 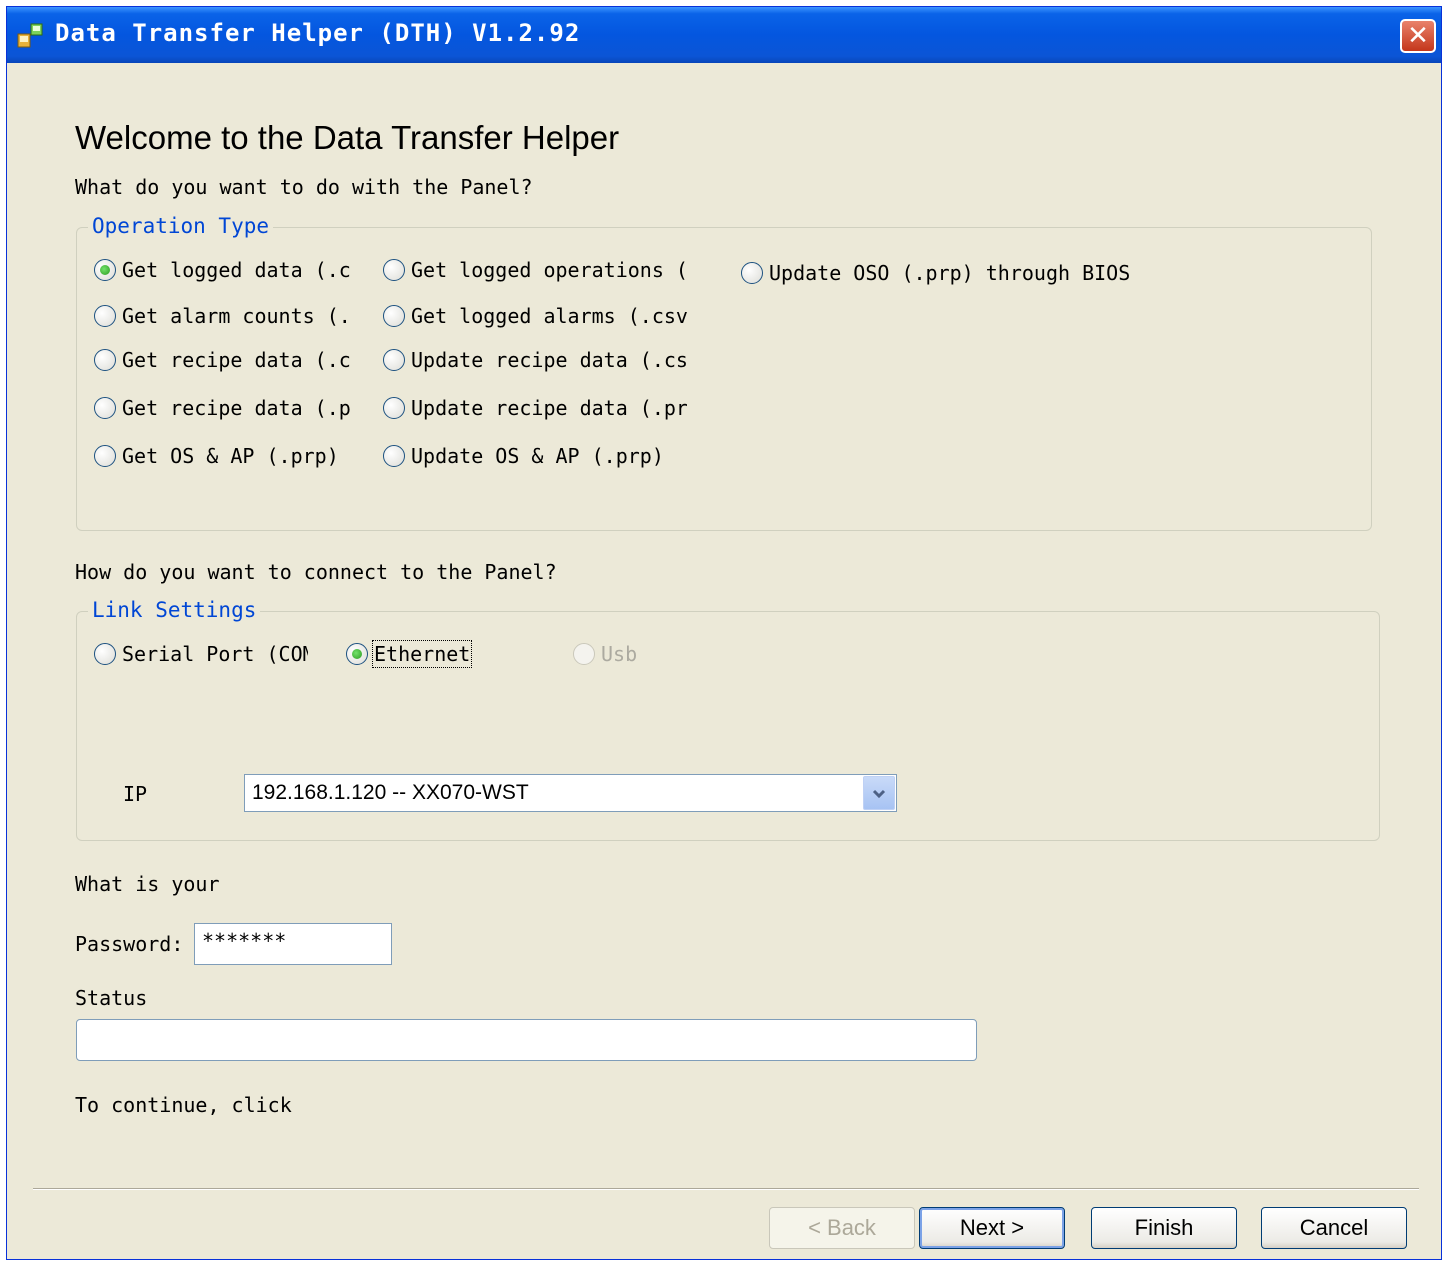 What do you see at coordinates (549, 316) in the screenshot?
I see `radio-label: Get logged alarms (.csv` at bounding box center [549, 316].